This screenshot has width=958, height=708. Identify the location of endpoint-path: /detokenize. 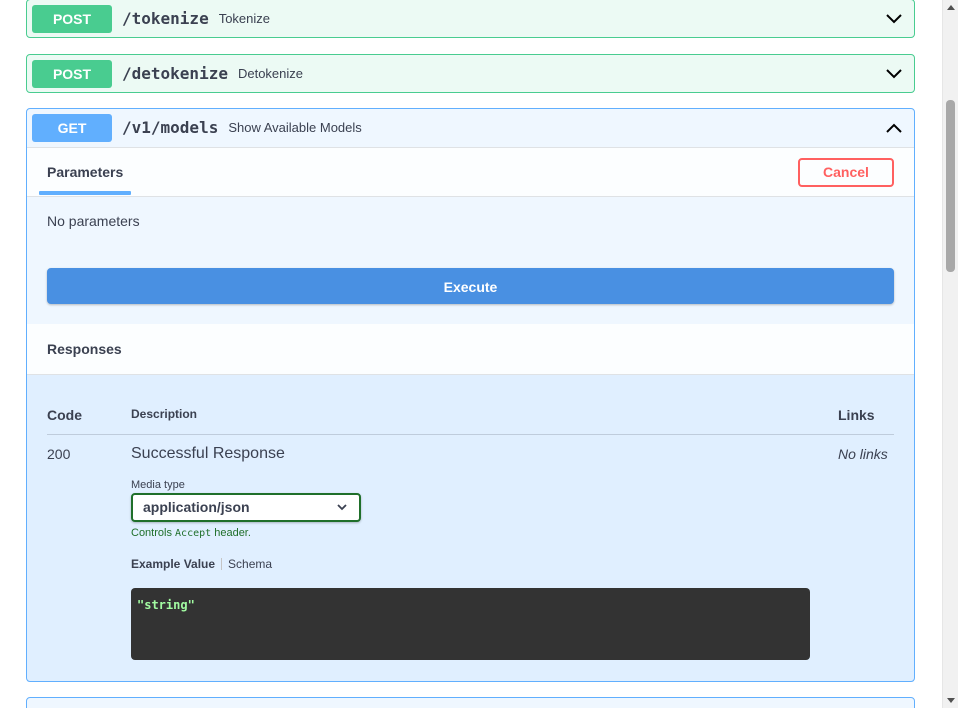
(175, 73).